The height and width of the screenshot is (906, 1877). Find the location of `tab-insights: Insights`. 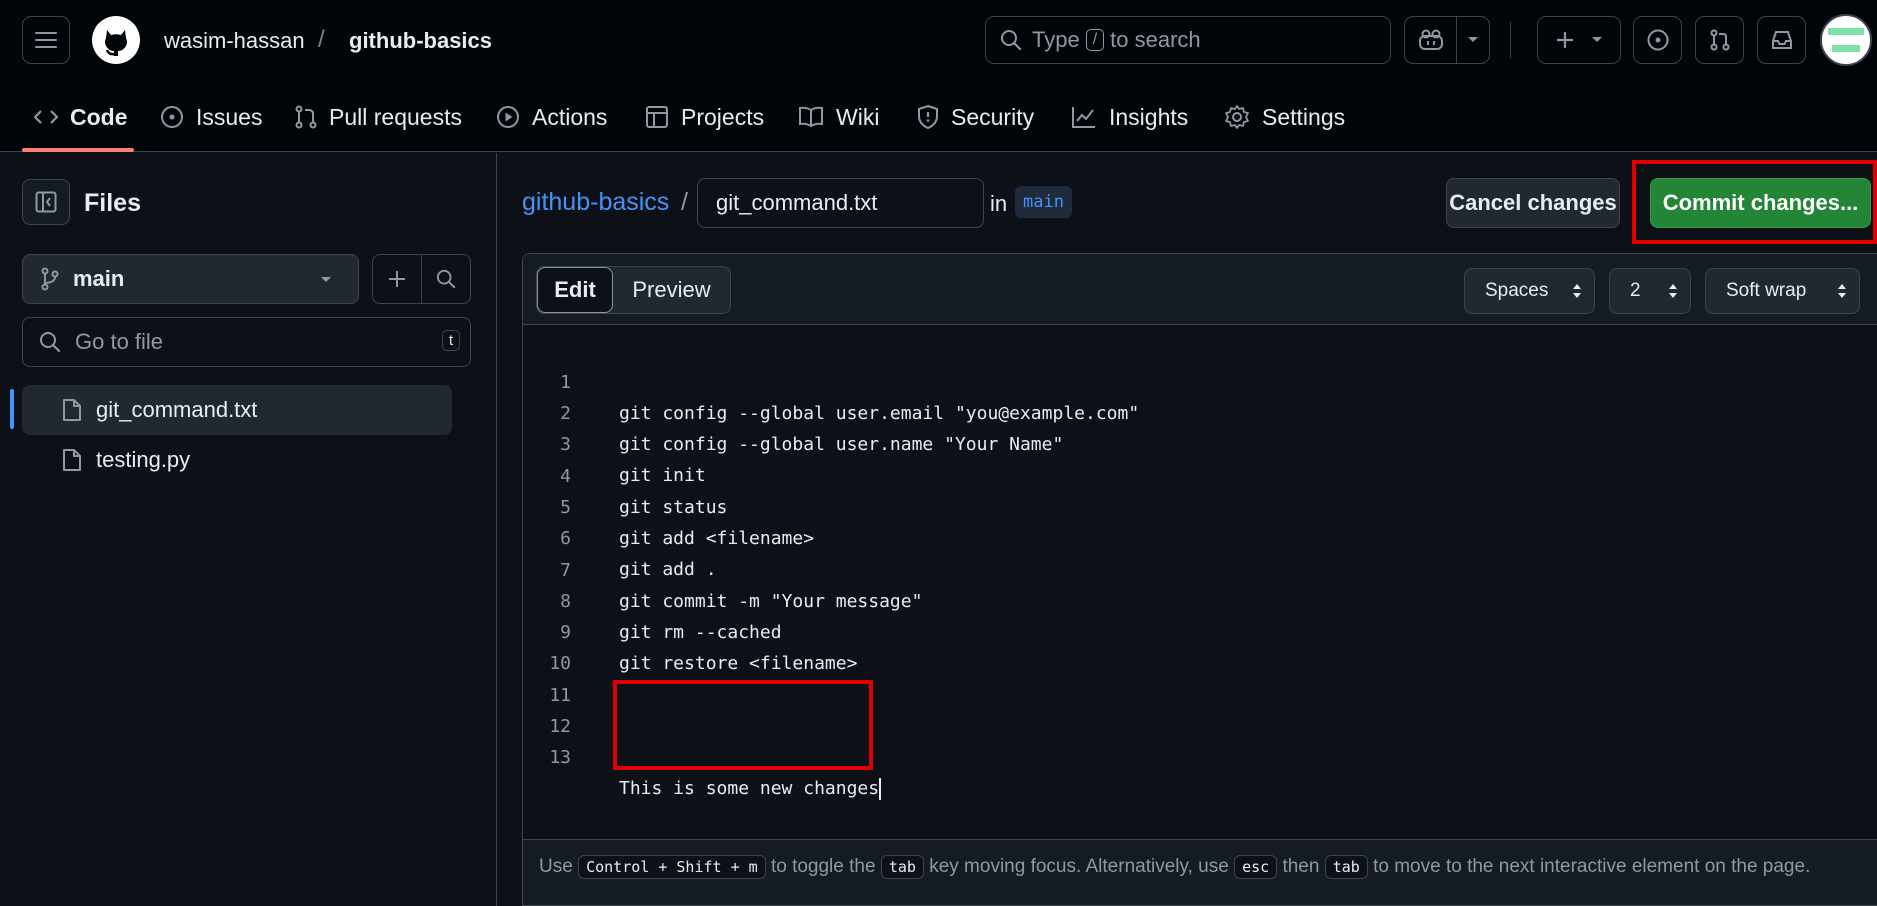

tab-insights: Insights is located at coordinates (1129, 117).